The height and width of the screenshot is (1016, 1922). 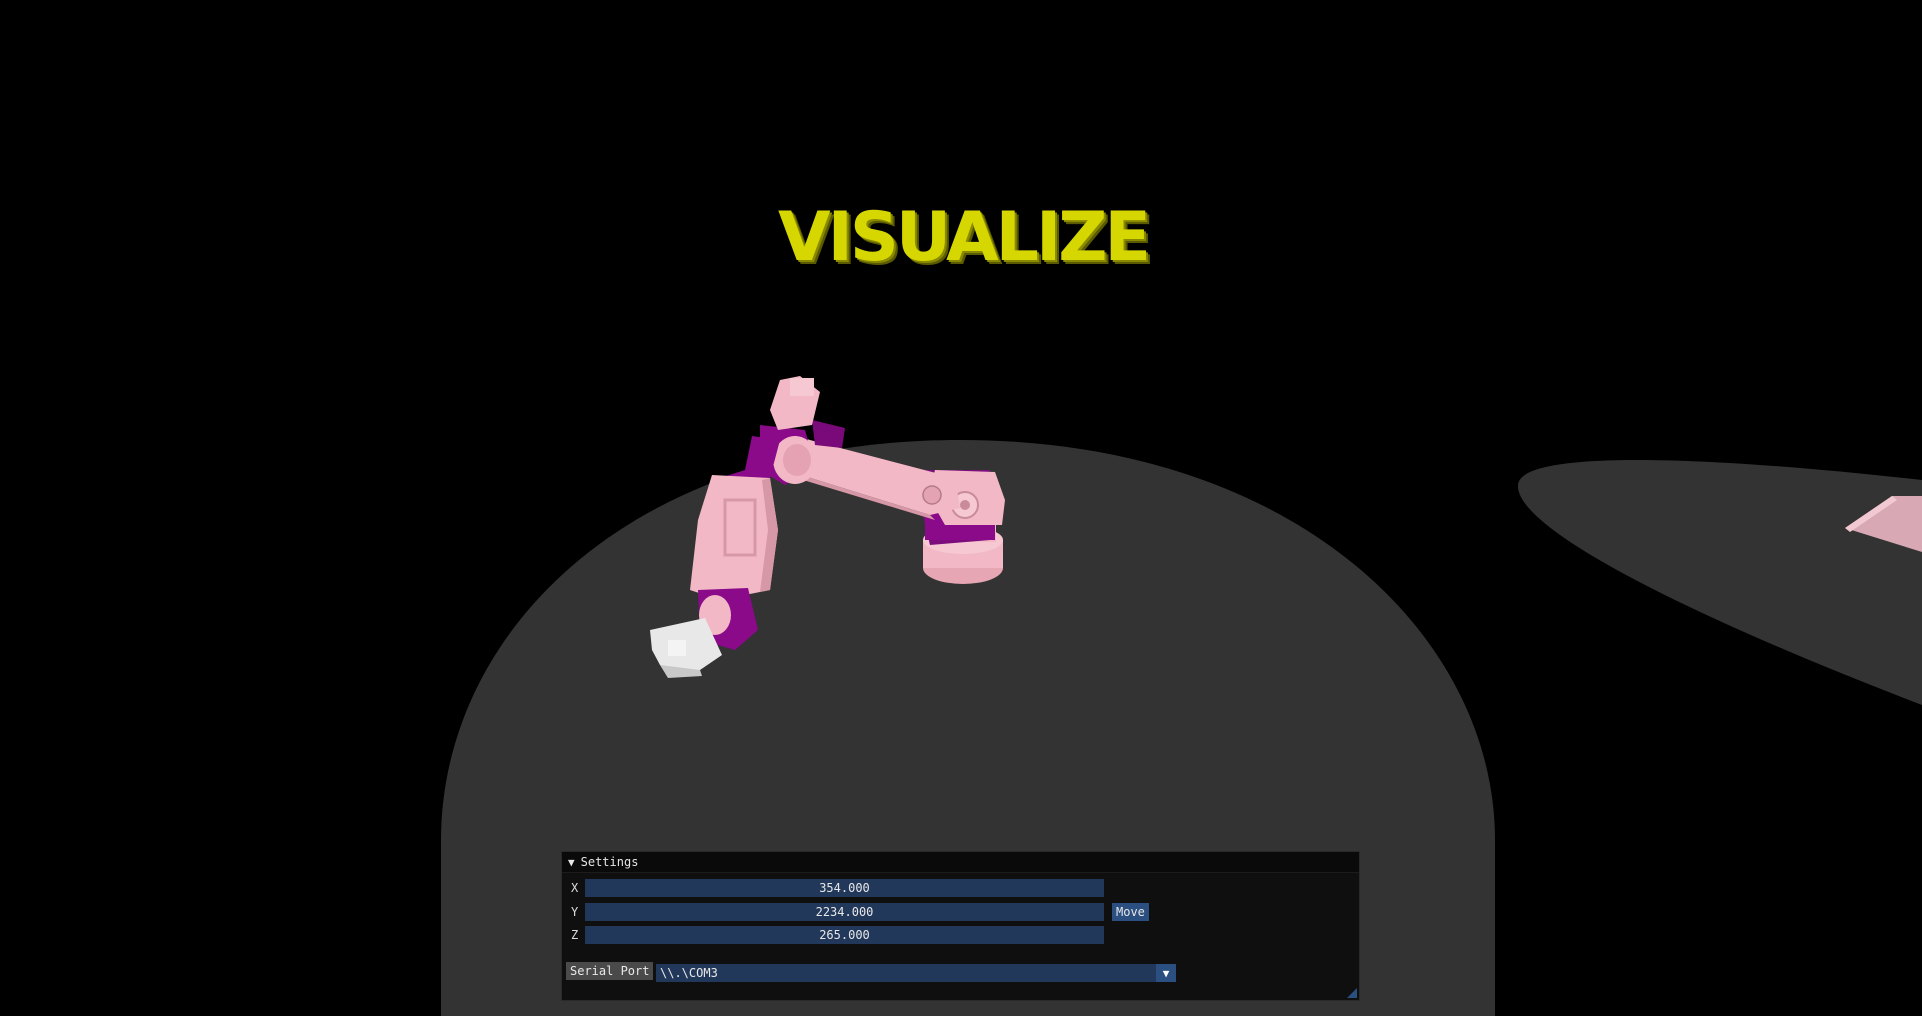 What do you see at coordinates (689, 973) in the screenshot?
I see `serial-port-value: \\.\COM3` at bounding box center [689, 973].